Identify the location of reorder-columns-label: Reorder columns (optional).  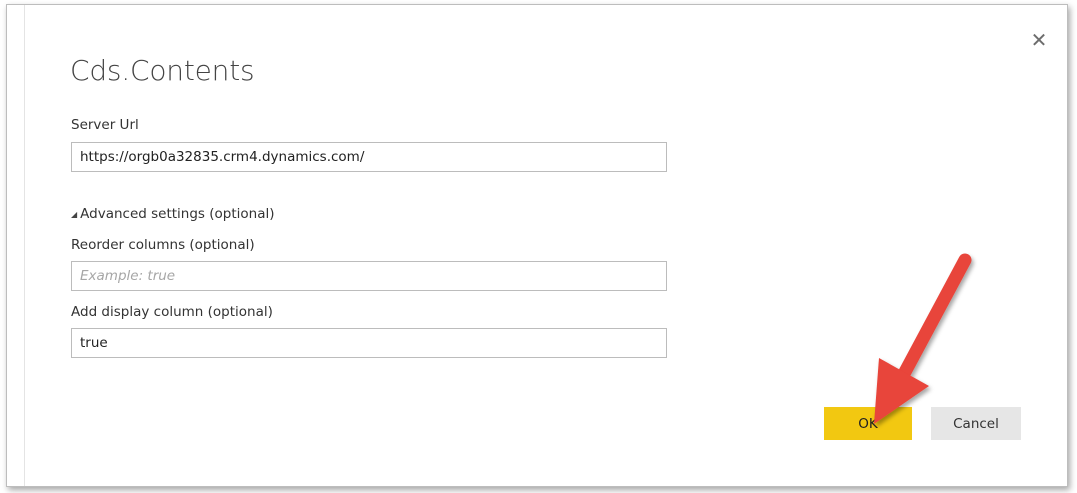
(163, 245).